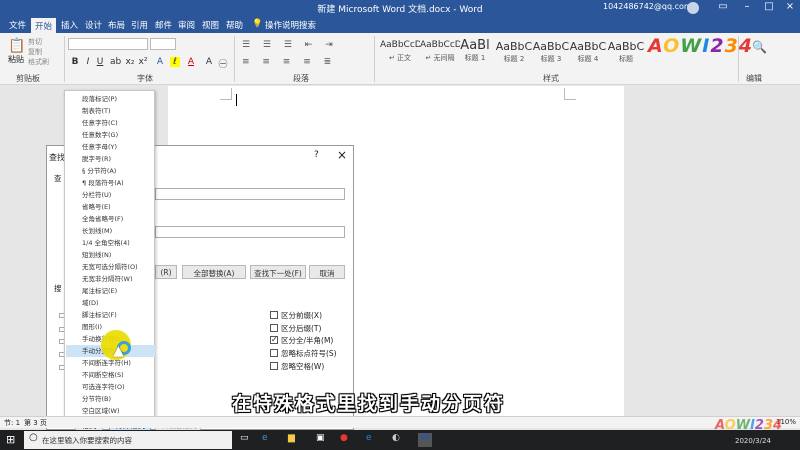  What do you see at coordinates (118, 171) in the screenshot?
I see `special-menu-item: § 分节符(A)` at bounding box center [118, 171].